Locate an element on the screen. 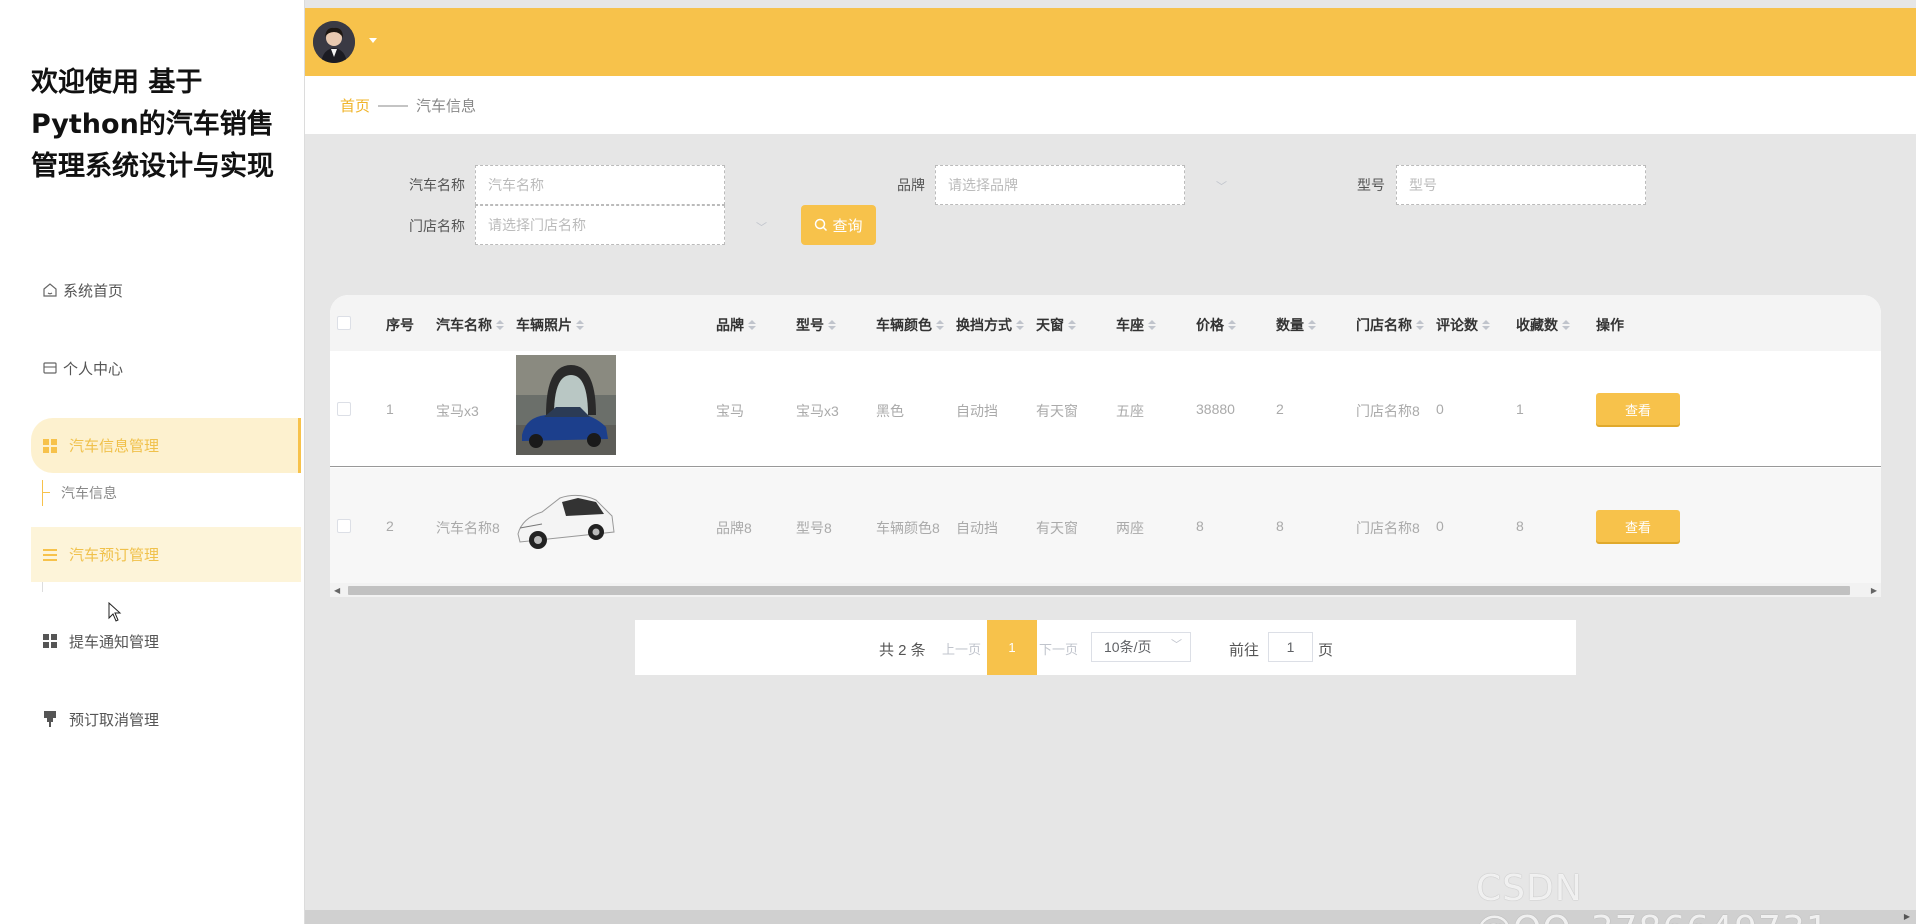 This screenshot has width=1916, height=924. submenu-line is located at coordinates (42, 587).